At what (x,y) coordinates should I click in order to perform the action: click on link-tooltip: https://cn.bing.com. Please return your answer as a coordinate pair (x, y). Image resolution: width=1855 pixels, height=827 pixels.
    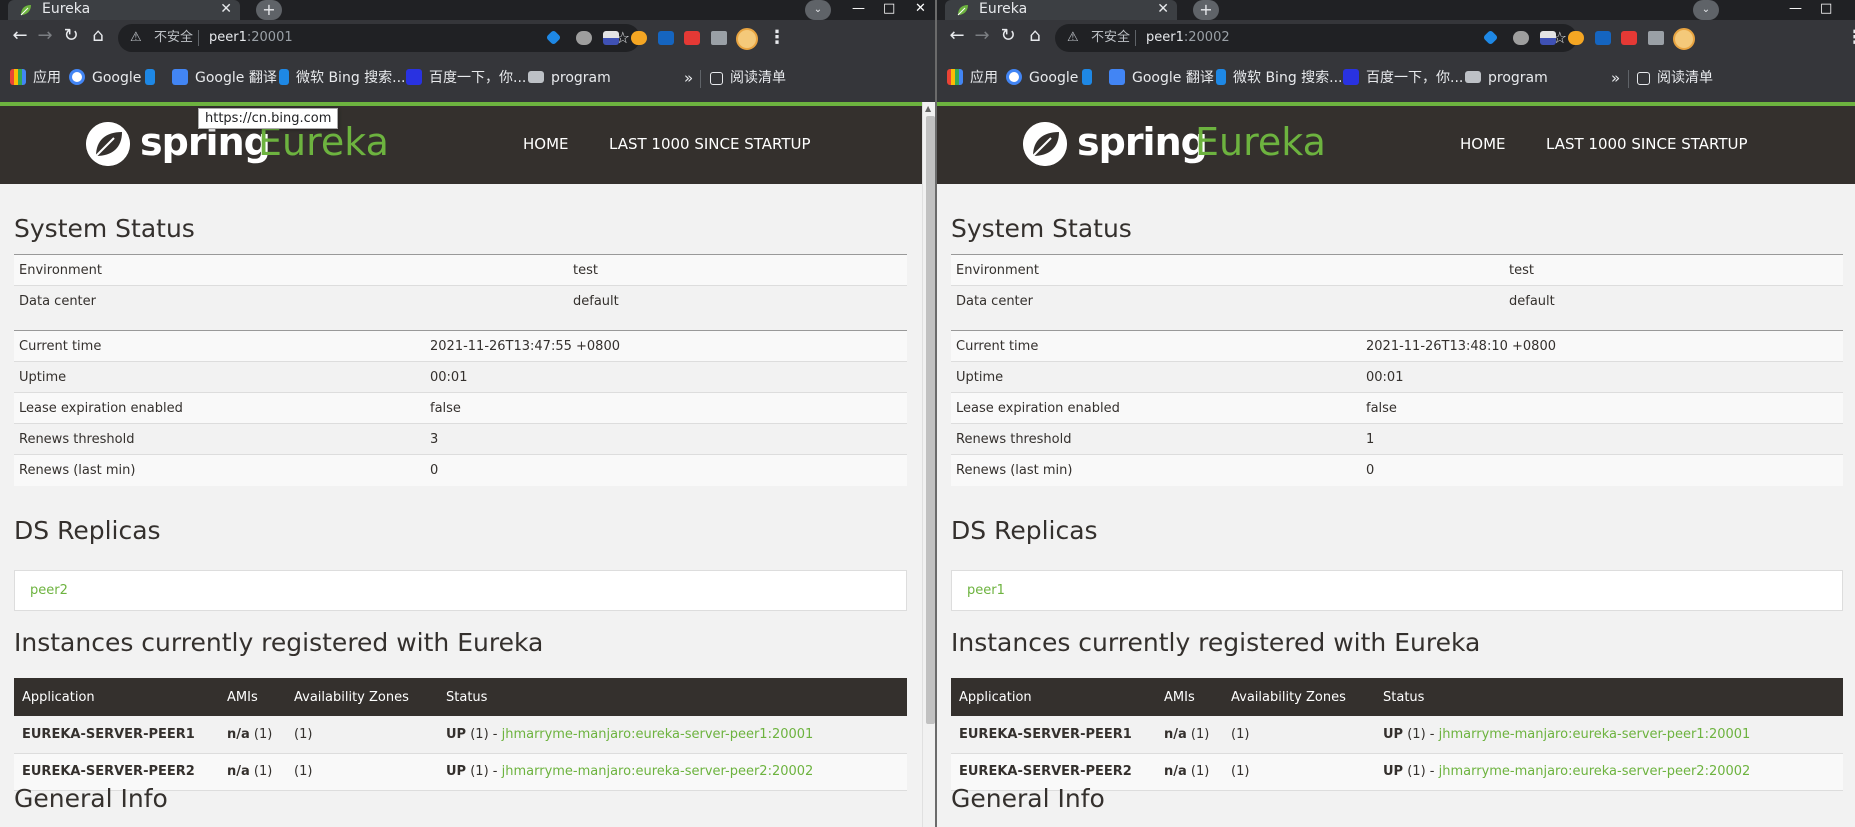
    Looking at the image, I should click on (268, 118).